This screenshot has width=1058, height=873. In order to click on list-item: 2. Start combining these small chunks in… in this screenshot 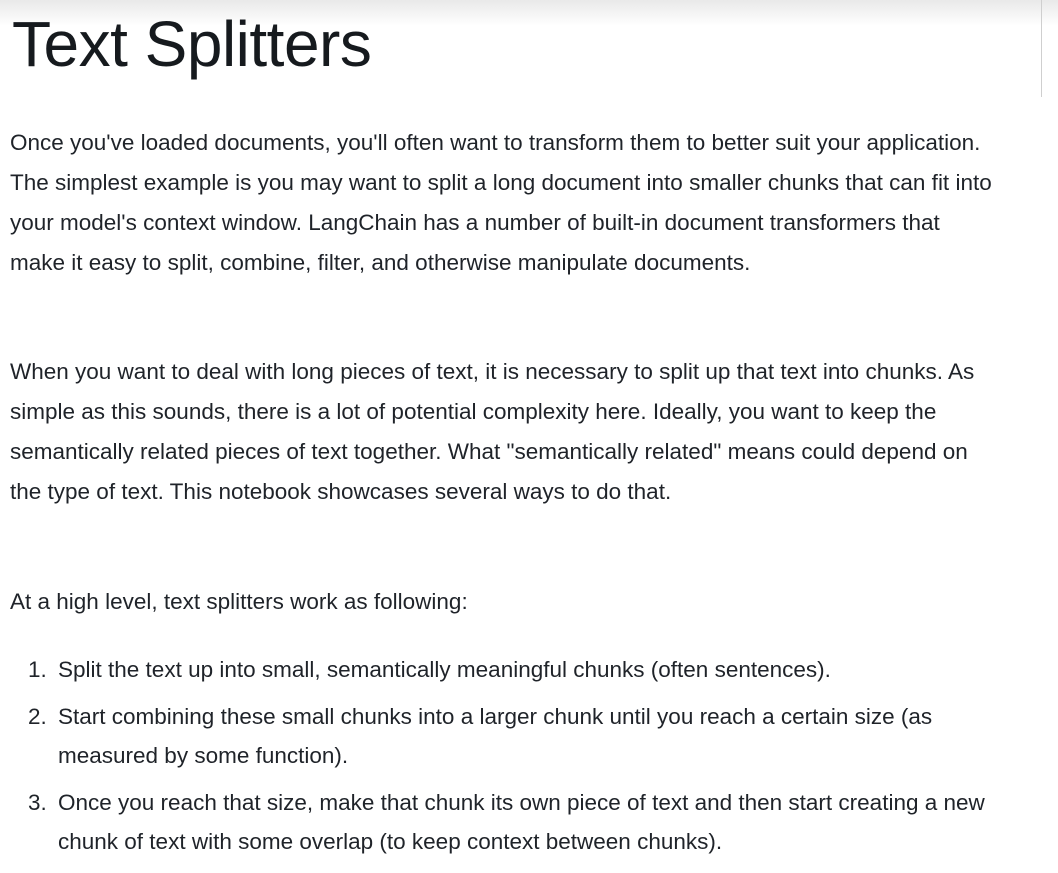, I will do `click(505, 736)`.